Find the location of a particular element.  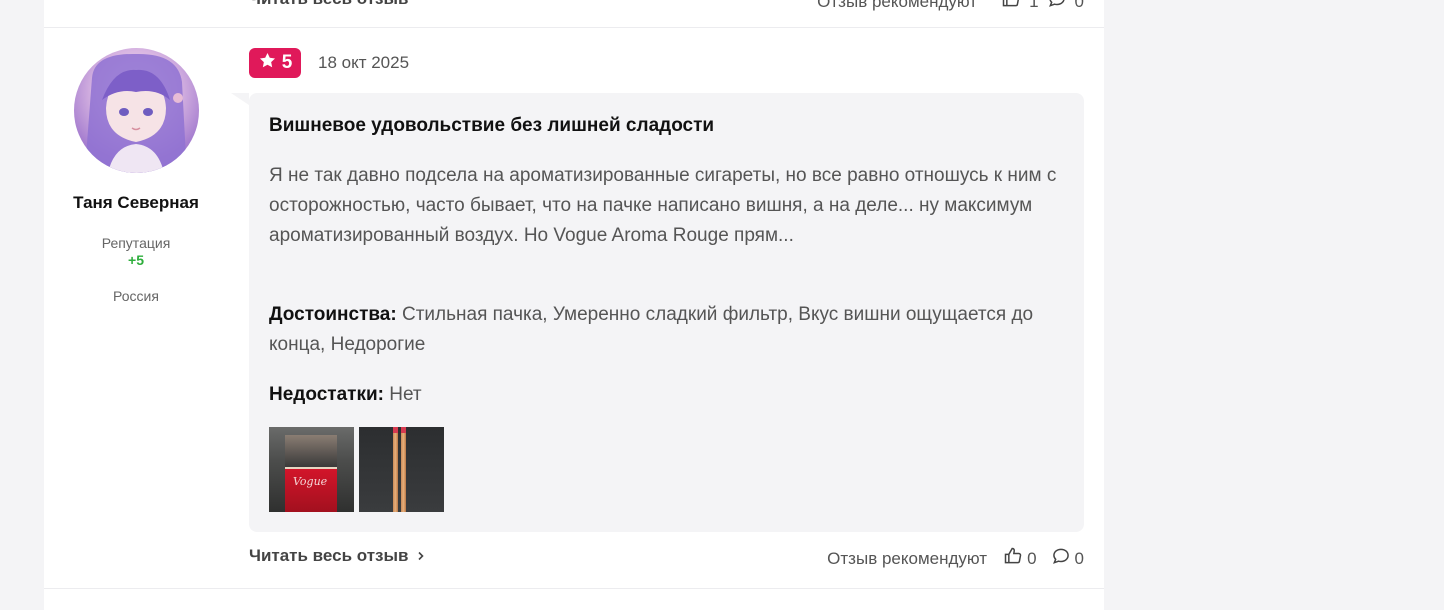

pros-label: Достоинства: is located at coordinates (333, 314).